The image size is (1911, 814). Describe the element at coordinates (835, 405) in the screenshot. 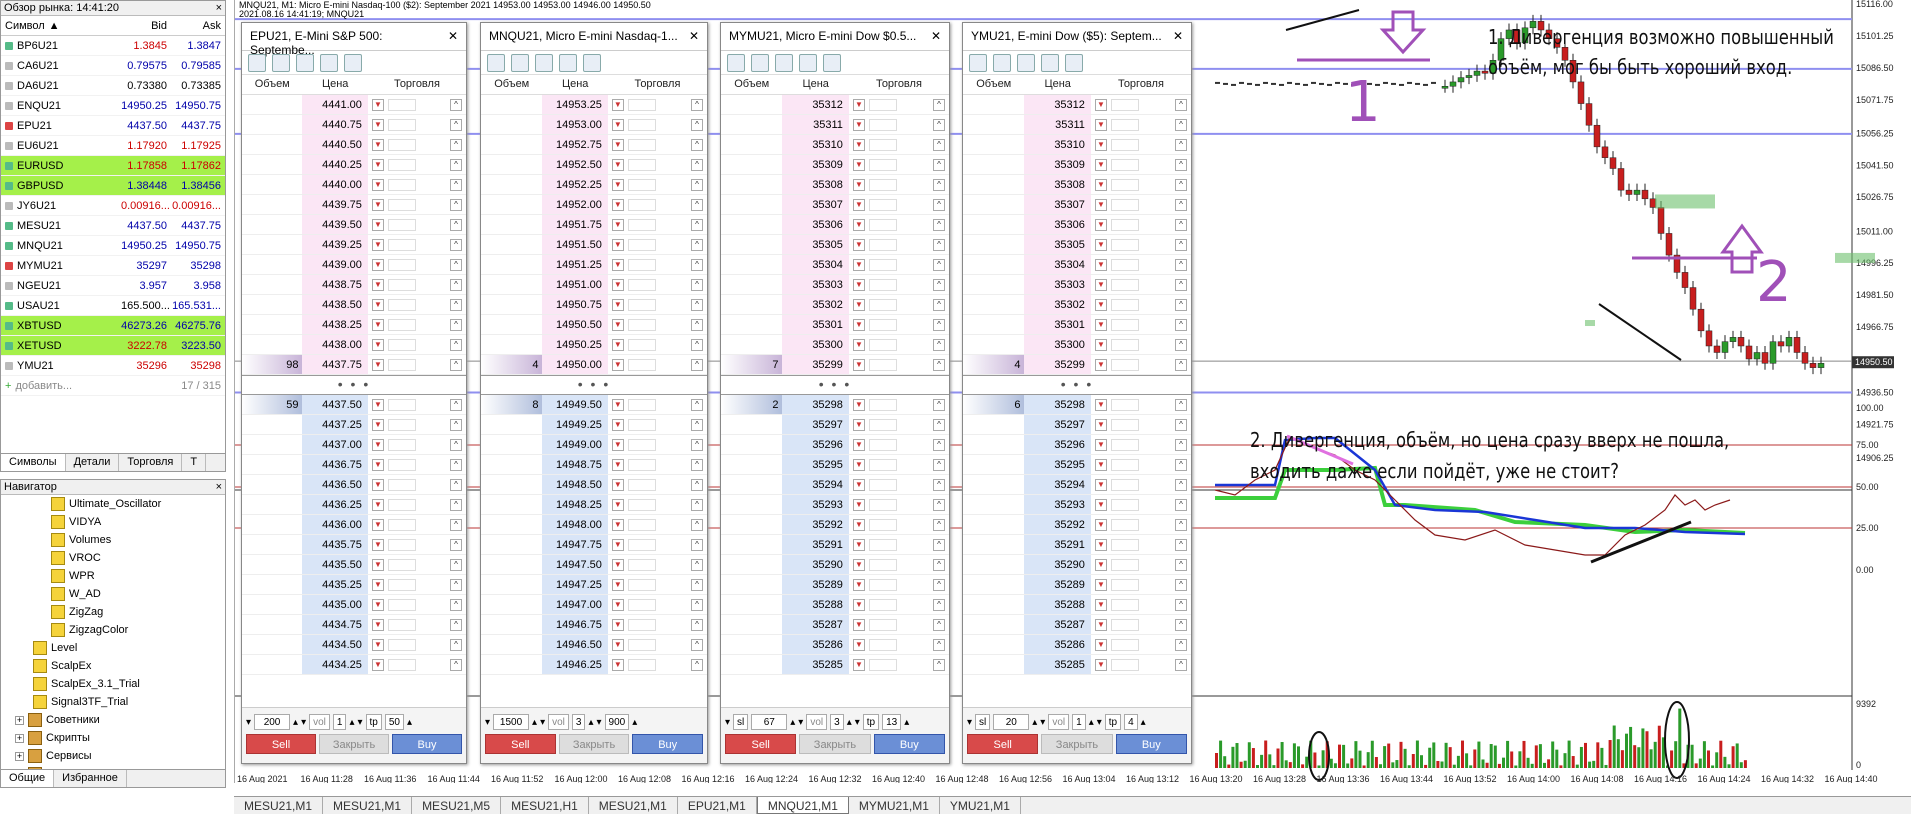

I see `dom-row: 2 35298 ▼ ^` at that location.